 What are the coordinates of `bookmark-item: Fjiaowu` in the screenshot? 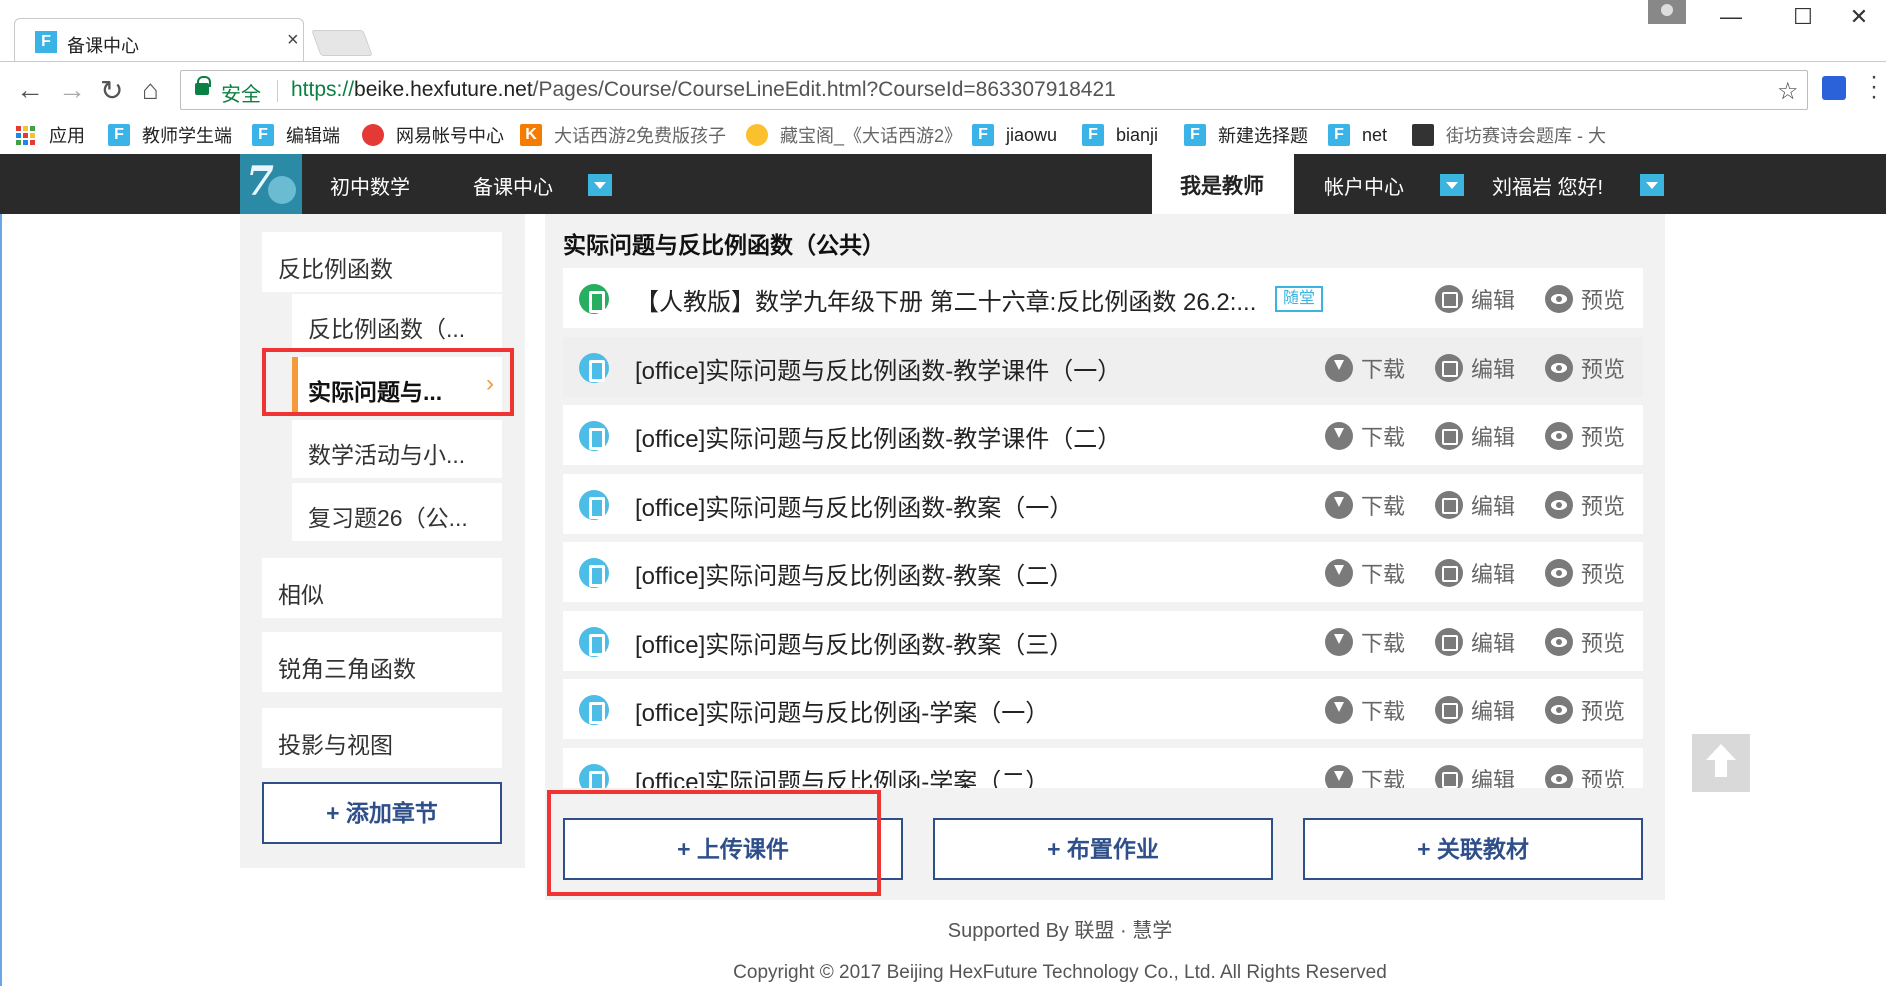 It's located at (1014, 135).